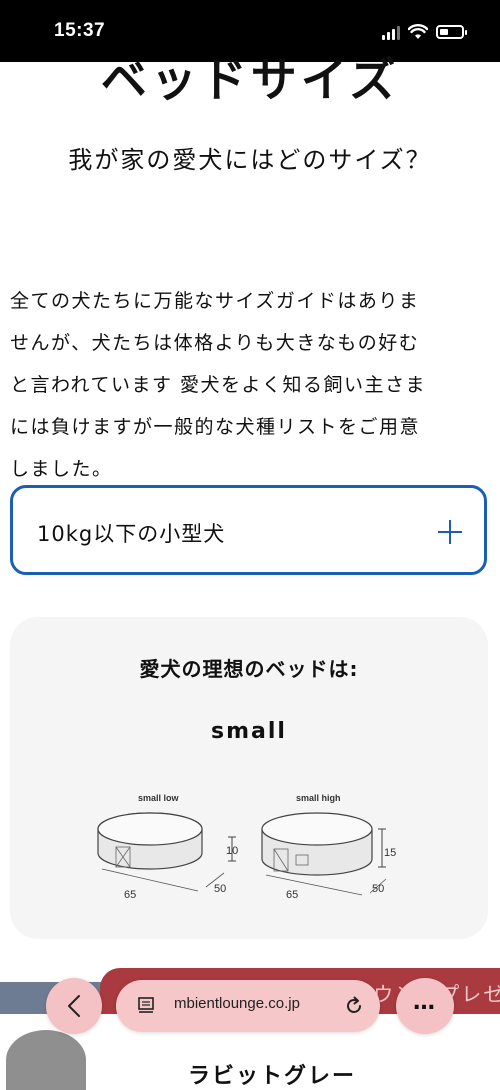 Image resolution: width=500 pixels, height=1090 pixels. What do you see at coordinates (318, 798) in the screenshot?
I see `bed-label-small-high: small high` at bounding box center [318, 798].